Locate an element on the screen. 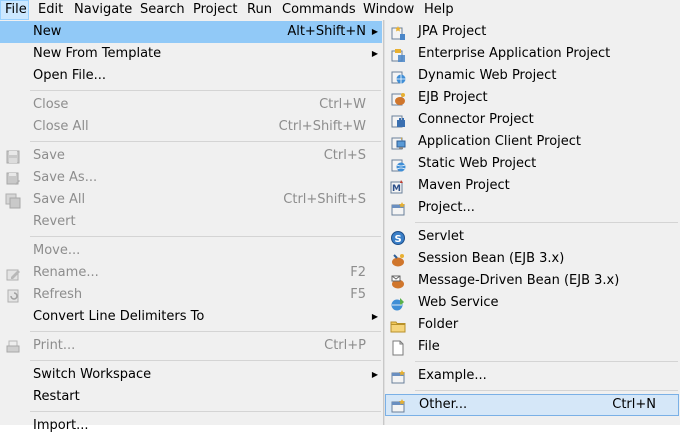 The width and height of the screenshot is (680, 437). menu-item-label: Convert Line Delimiters To is located at coordinates (119, 316).